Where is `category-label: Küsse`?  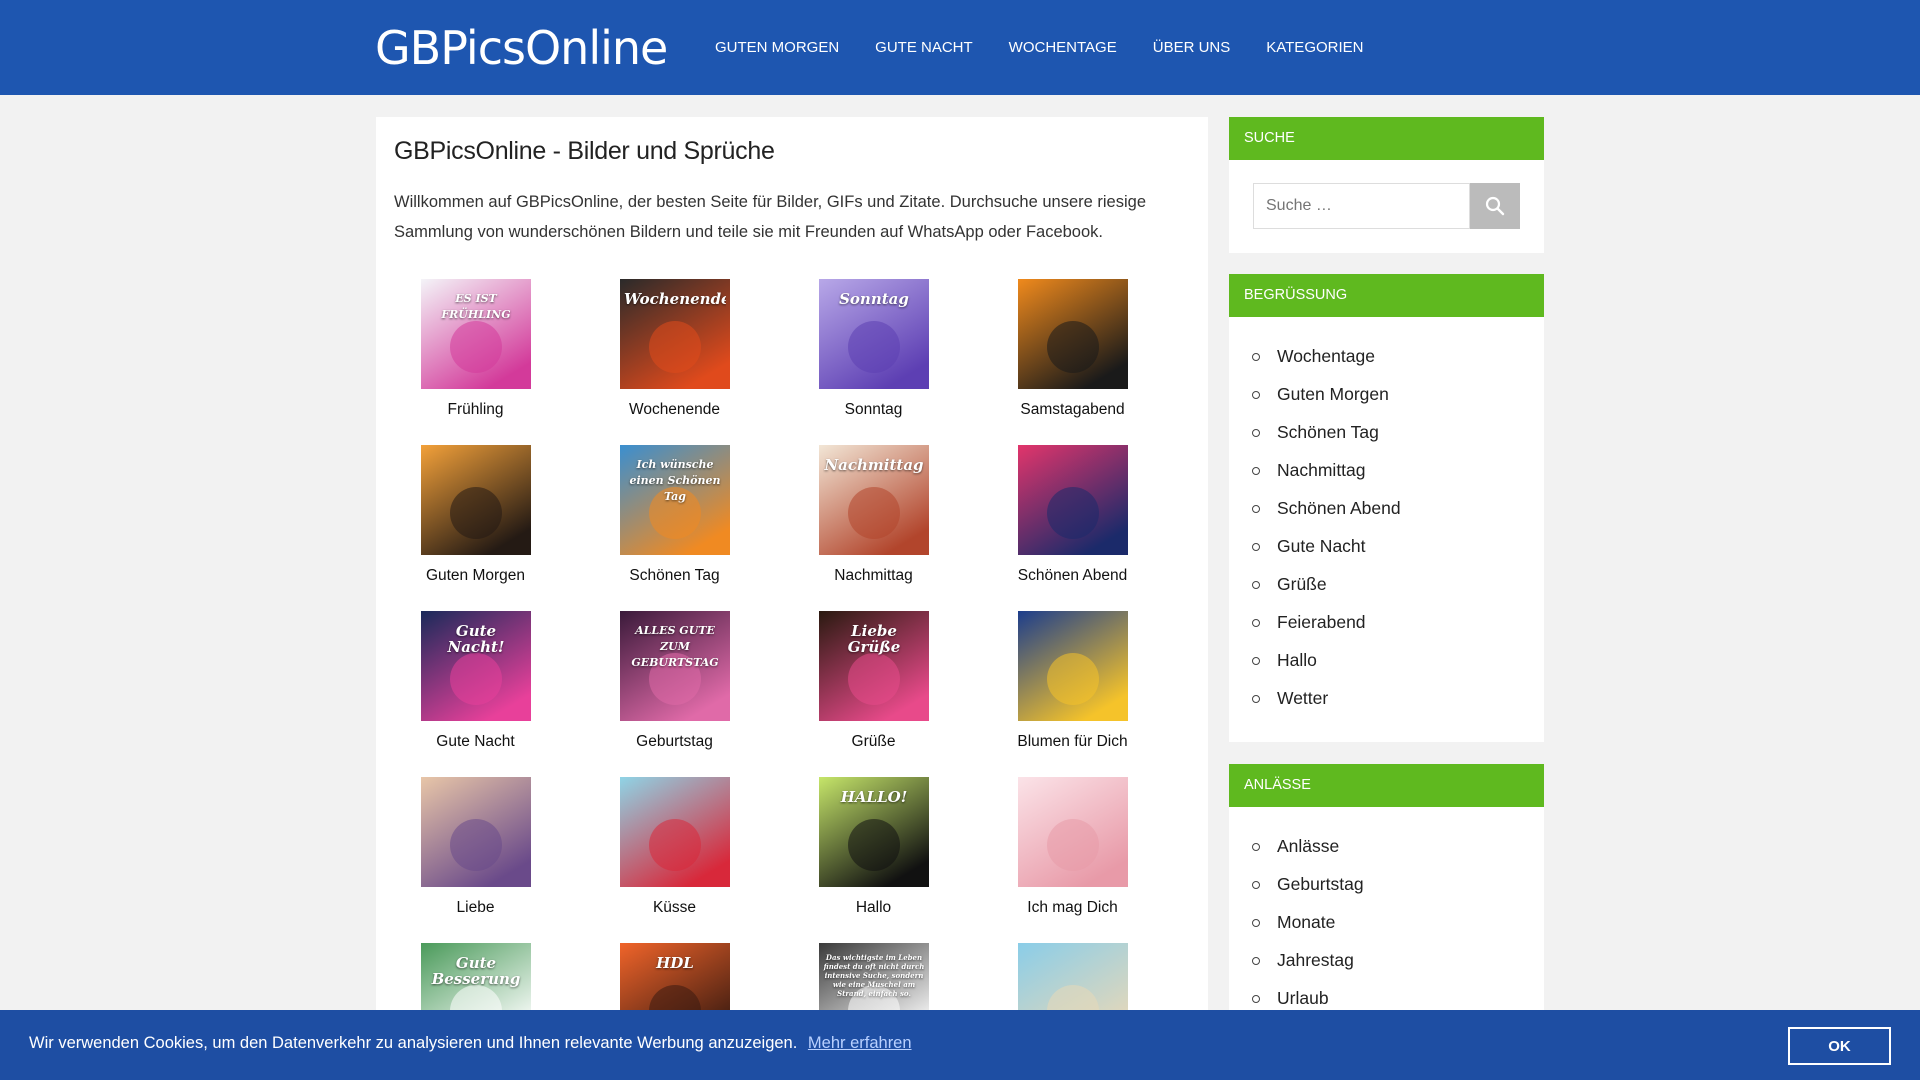
category-label: Küsse is located at coordinates (674, 908).